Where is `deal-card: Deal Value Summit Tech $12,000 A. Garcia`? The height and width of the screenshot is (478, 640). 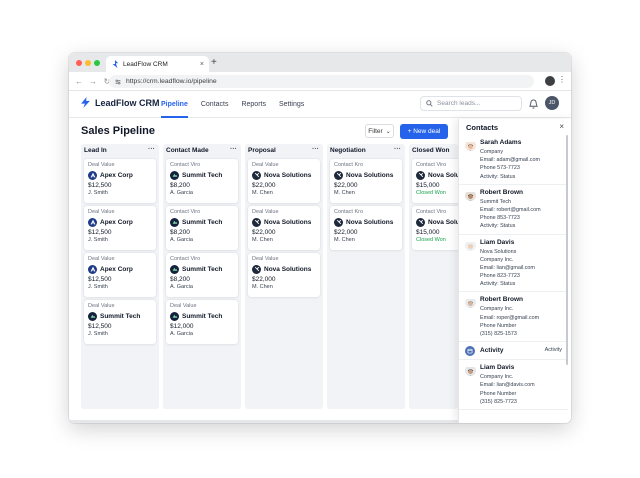 deal-card: Deal Value Summit Tech $12,000 A. Garcia is located at coordinates (202, 322).